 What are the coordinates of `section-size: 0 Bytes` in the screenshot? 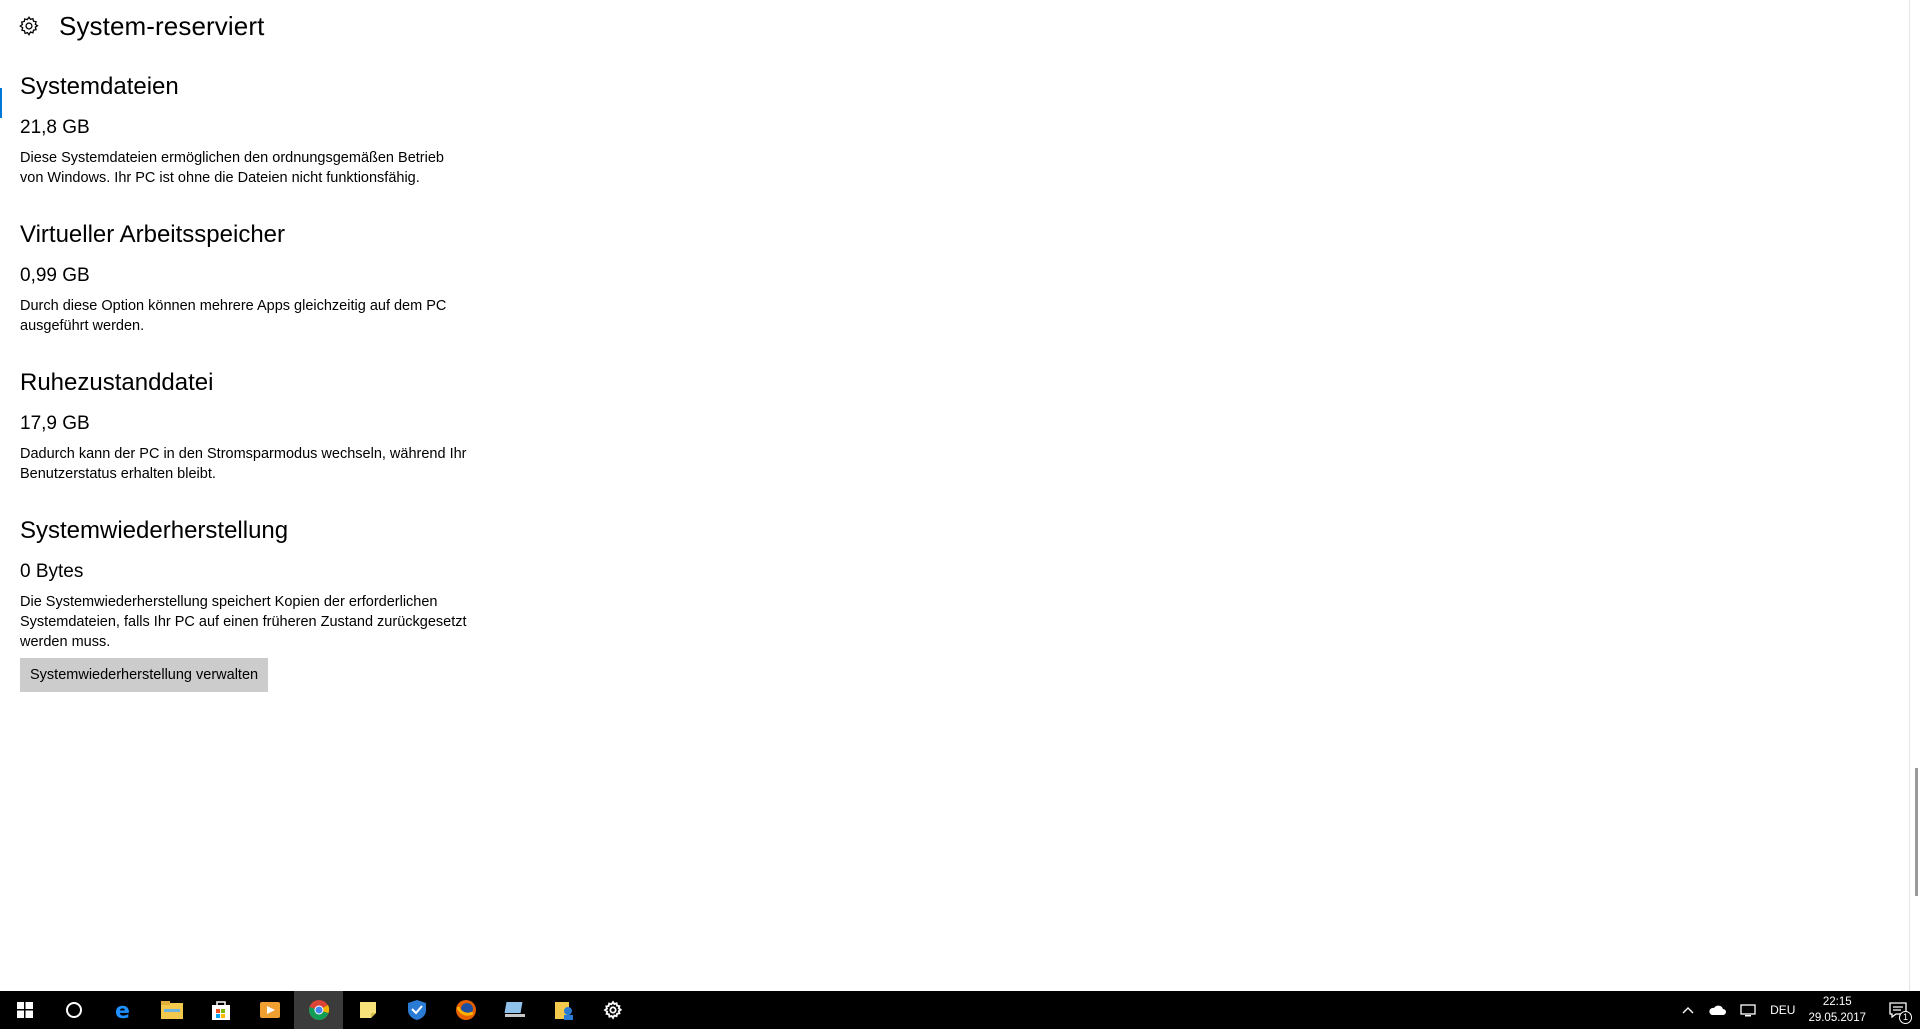 It's located at (52, 571).